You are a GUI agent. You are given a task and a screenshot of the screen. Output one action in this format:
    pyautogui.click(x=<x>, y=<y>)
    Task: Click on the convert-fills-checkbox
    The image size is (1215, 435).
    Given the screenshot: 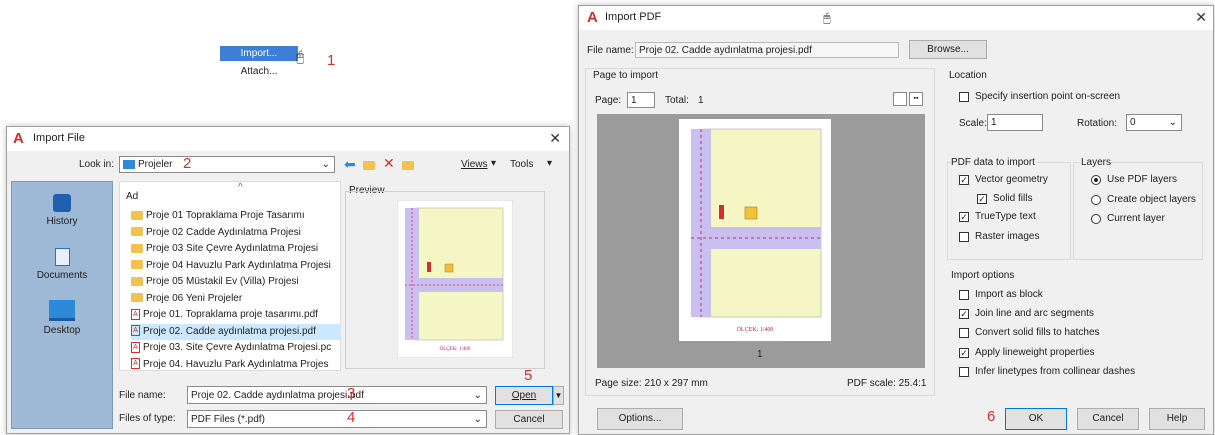 What is the action you would take?
    pyautogui.click(x=964, y=333)
    